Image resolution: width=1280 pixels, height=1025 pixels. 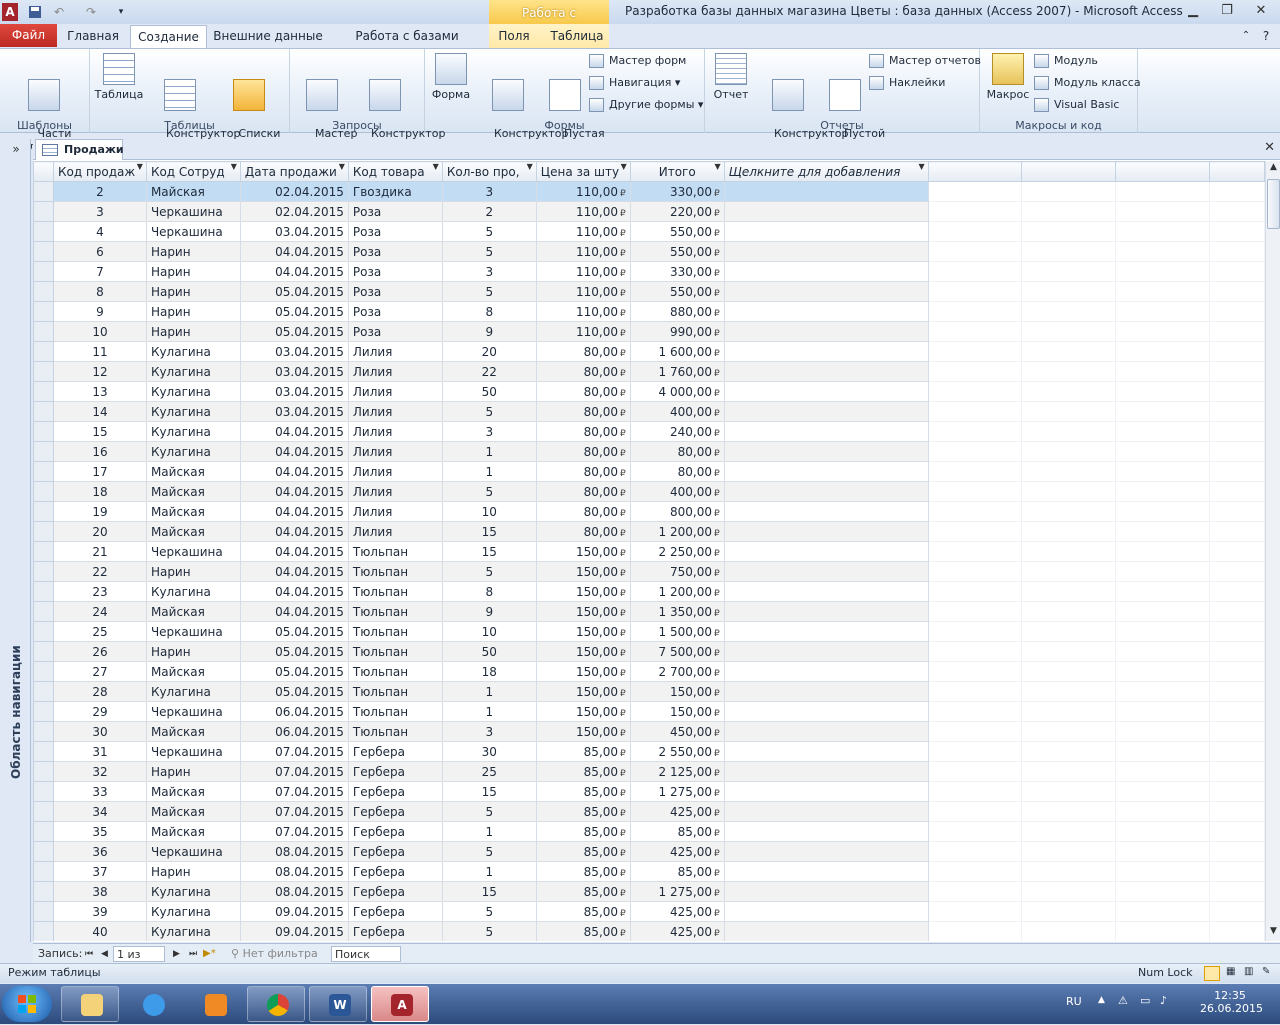 I want to click on sale-id-cell: 7, so click(x=99, y=271).